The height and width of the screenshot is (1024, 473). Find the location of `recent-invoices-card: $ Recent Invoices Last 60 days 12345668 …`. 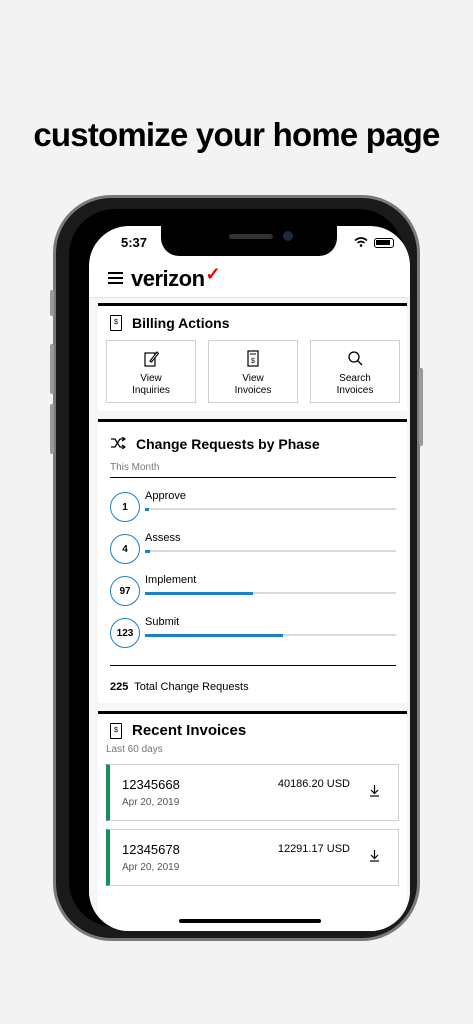

recent-invoices-card: $ Recent Invoices Last 60 days 12345668 … is located at coordinates (252, 821).